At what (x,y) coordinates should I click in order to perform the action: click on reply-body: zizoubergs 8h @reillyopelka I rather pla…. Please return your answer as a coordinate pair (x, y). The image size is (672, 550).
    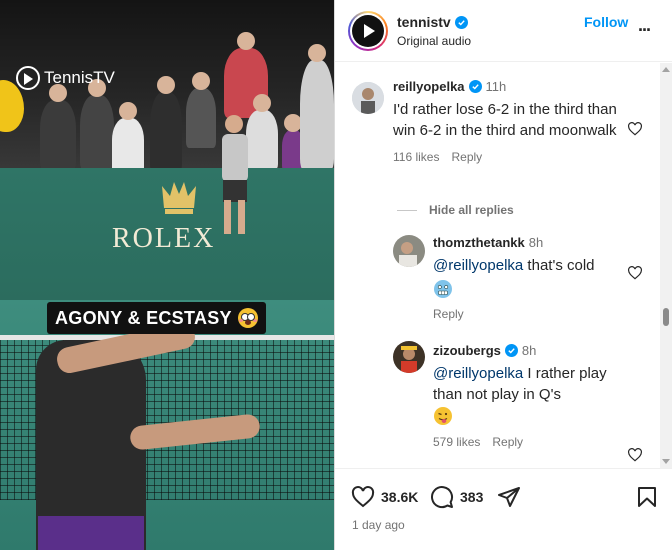
    Looking at the image, I should click on (528, 396).